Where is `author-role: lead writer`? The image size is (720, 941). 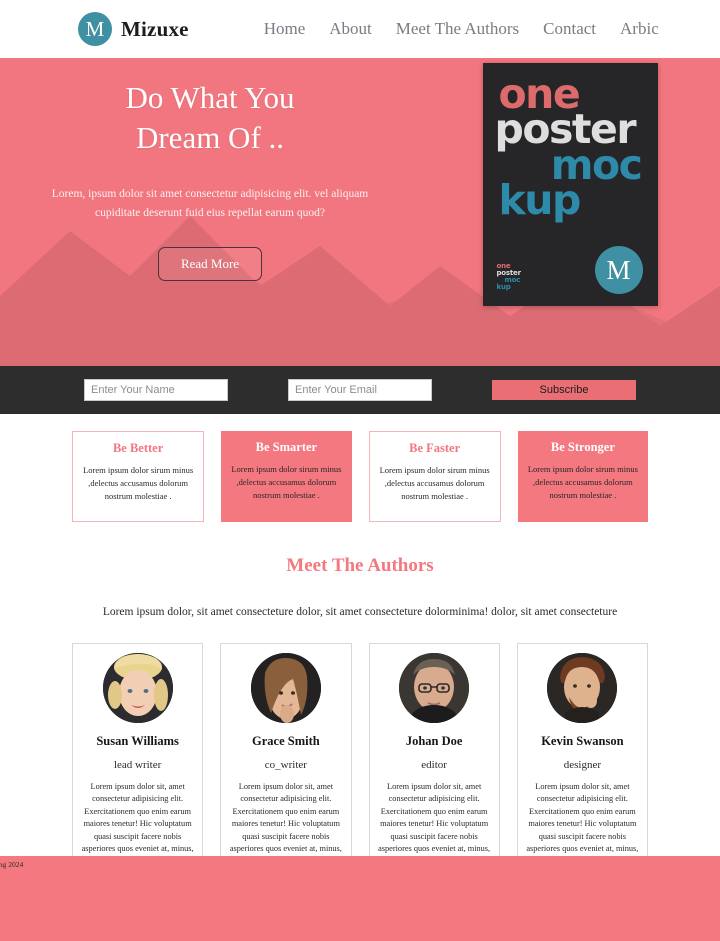
author-role: lead writer is located at coordinates (137, 764).